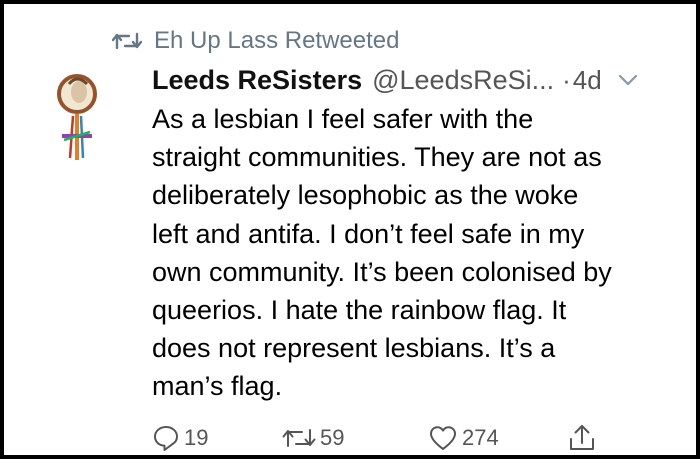 The width and height of the screenshot is (700, 459). What do you see at coordinates (343, 119) in the screenshot?
I see `tweet-text-line: As a lesbian I feel safer with the` at bounding box center [343, 119].